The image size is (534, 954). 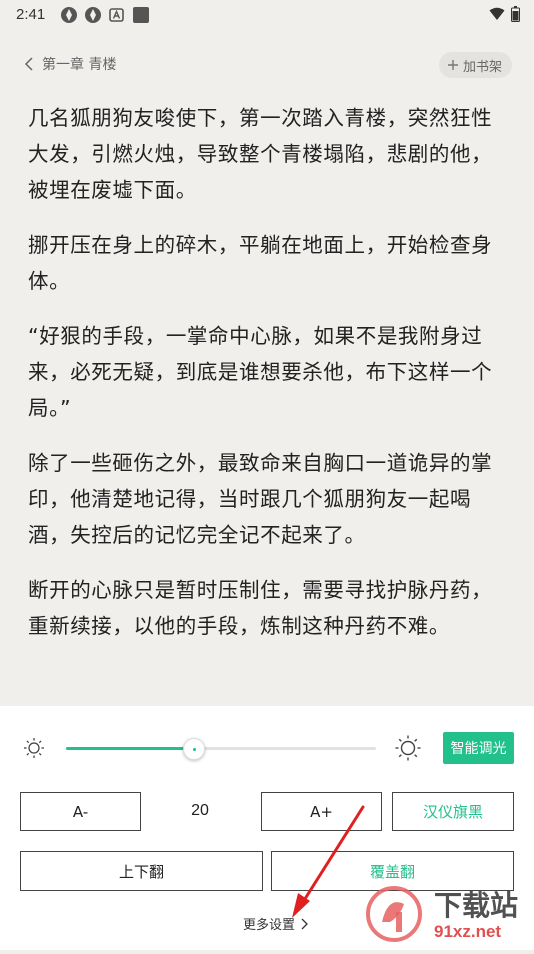 I want to click on chevron-right-icon, so click(x=304, y=923).